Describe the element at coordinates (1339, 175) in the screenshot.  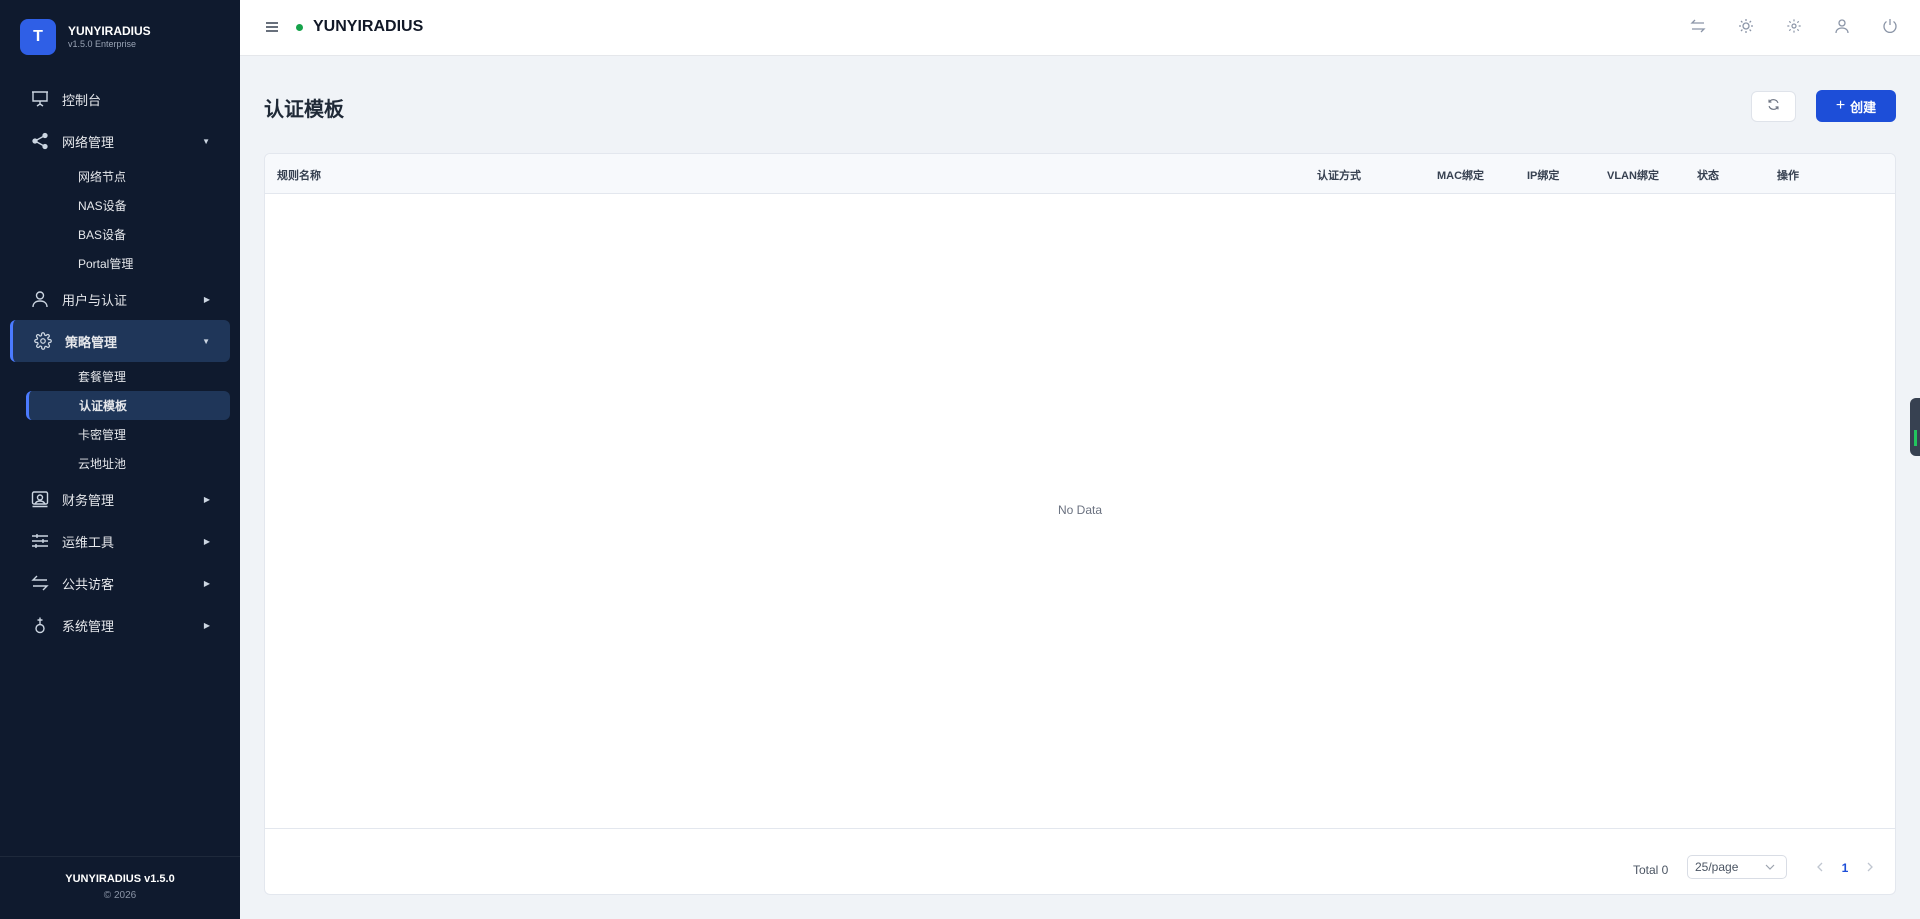
I see `column-header-auth-method: 认证方式` at that location.